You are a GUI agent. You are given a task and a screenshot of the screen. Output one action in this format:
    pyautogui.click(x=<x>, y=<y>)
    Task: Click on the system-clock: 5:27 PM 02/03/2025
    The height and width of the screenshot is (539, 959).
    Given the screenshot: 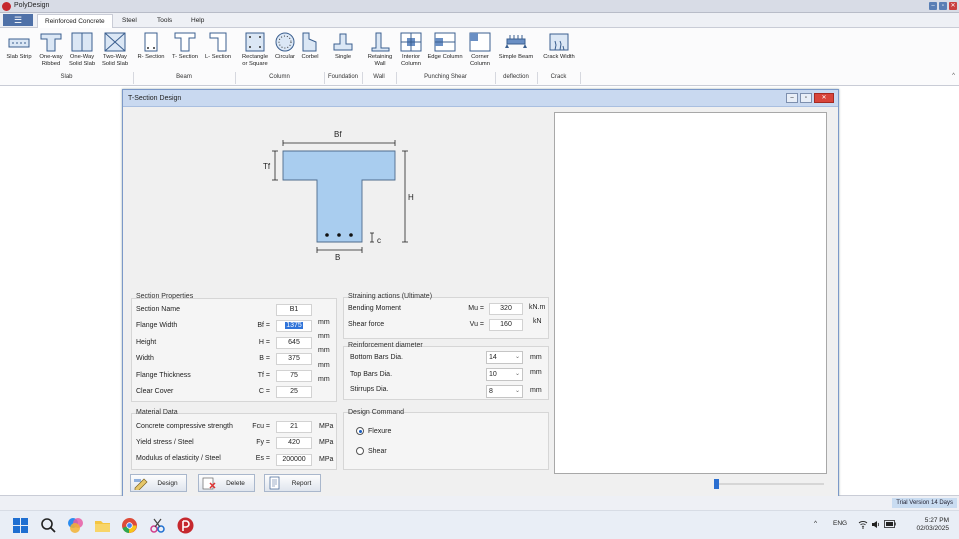 What is the action you would take?
    pyautogui.click(x=932, y=525)
    